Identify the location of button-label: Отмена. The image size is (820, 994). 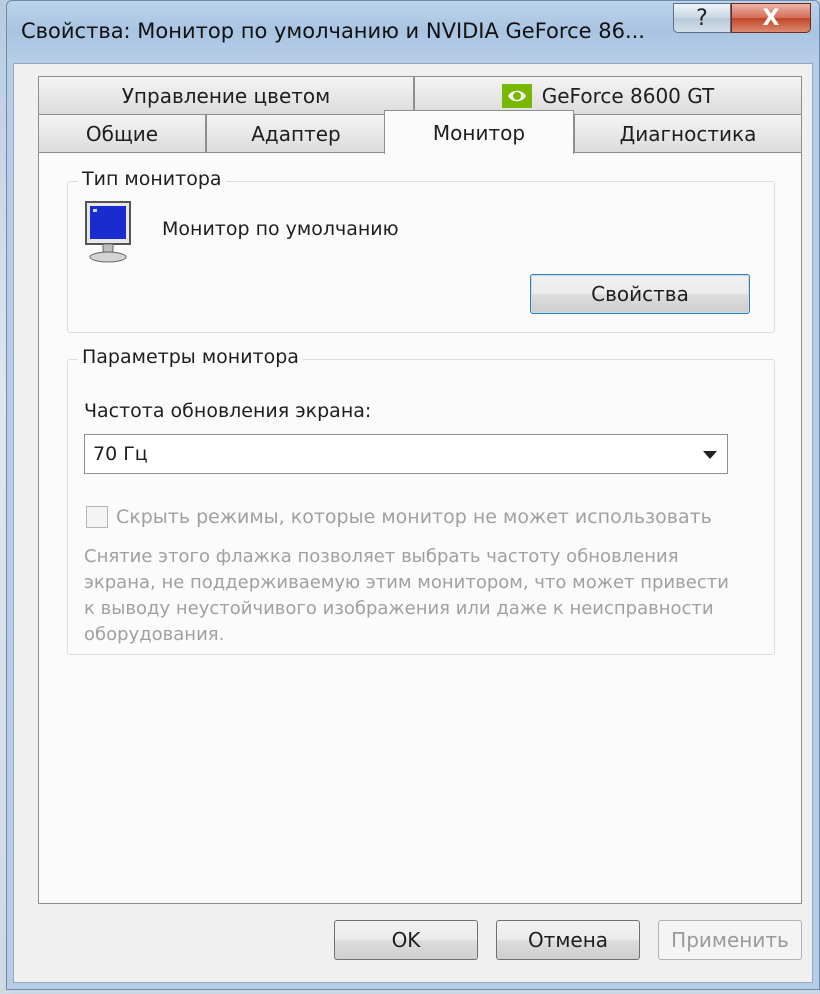
(568, 940).